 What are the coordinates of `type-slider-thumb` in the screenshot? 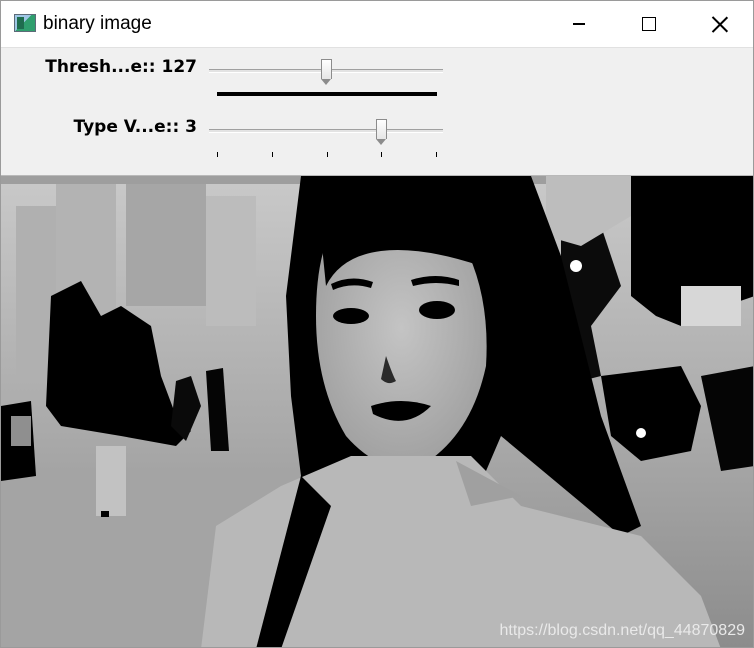 It's located at (381, 132).